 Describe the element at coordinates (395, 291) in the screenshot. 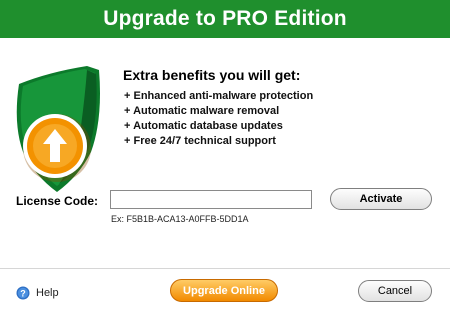

I see `cancel-button: Cancel` at that location.